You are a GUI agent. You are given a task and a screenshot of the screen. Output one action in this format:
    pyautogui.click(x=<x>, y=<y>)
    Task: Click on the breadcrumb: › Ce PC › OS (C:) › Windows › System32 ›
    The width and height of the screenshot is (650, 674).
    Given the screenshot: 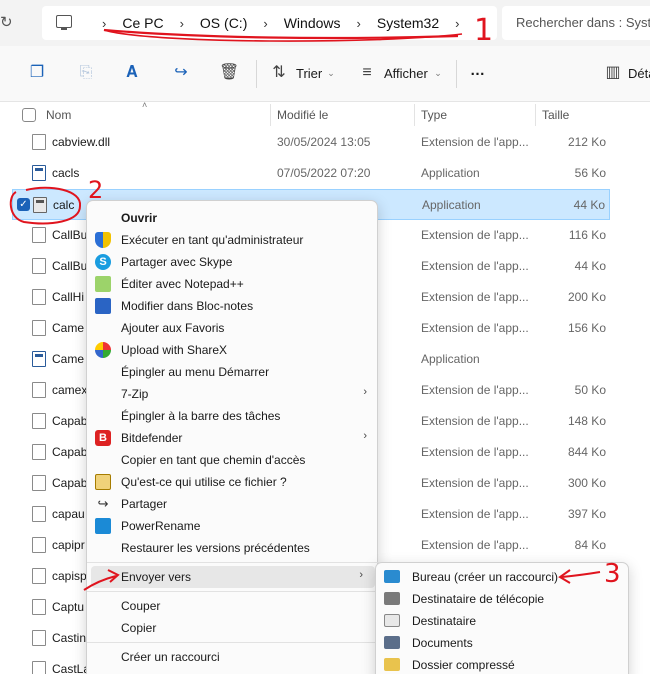 What is the action you would take?
    pyautogui.click(x=280, y=23)
    